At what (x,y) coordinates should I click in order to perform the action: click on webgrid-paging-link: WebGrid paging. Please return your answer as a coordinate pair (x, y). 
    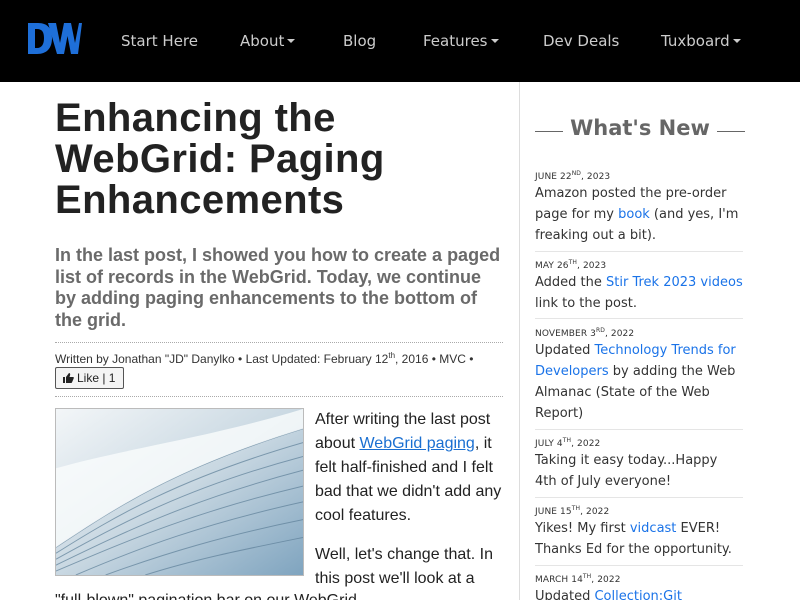
    Looking at the image, I should click on (416, 443).